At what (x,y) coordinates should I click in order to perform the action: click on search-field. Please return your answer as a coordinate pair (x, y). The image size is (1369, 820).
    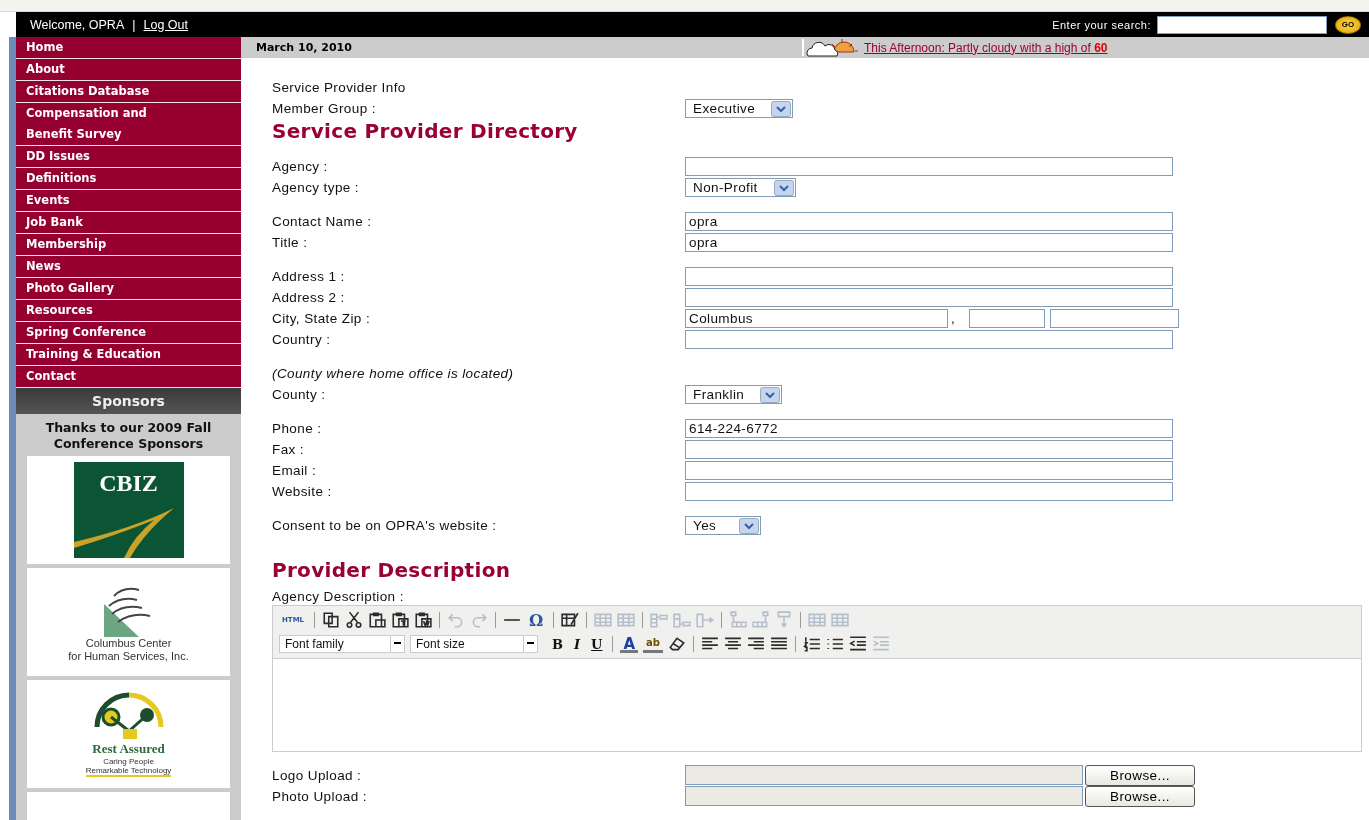
    Looking at the image, I should click on (1242, 24).